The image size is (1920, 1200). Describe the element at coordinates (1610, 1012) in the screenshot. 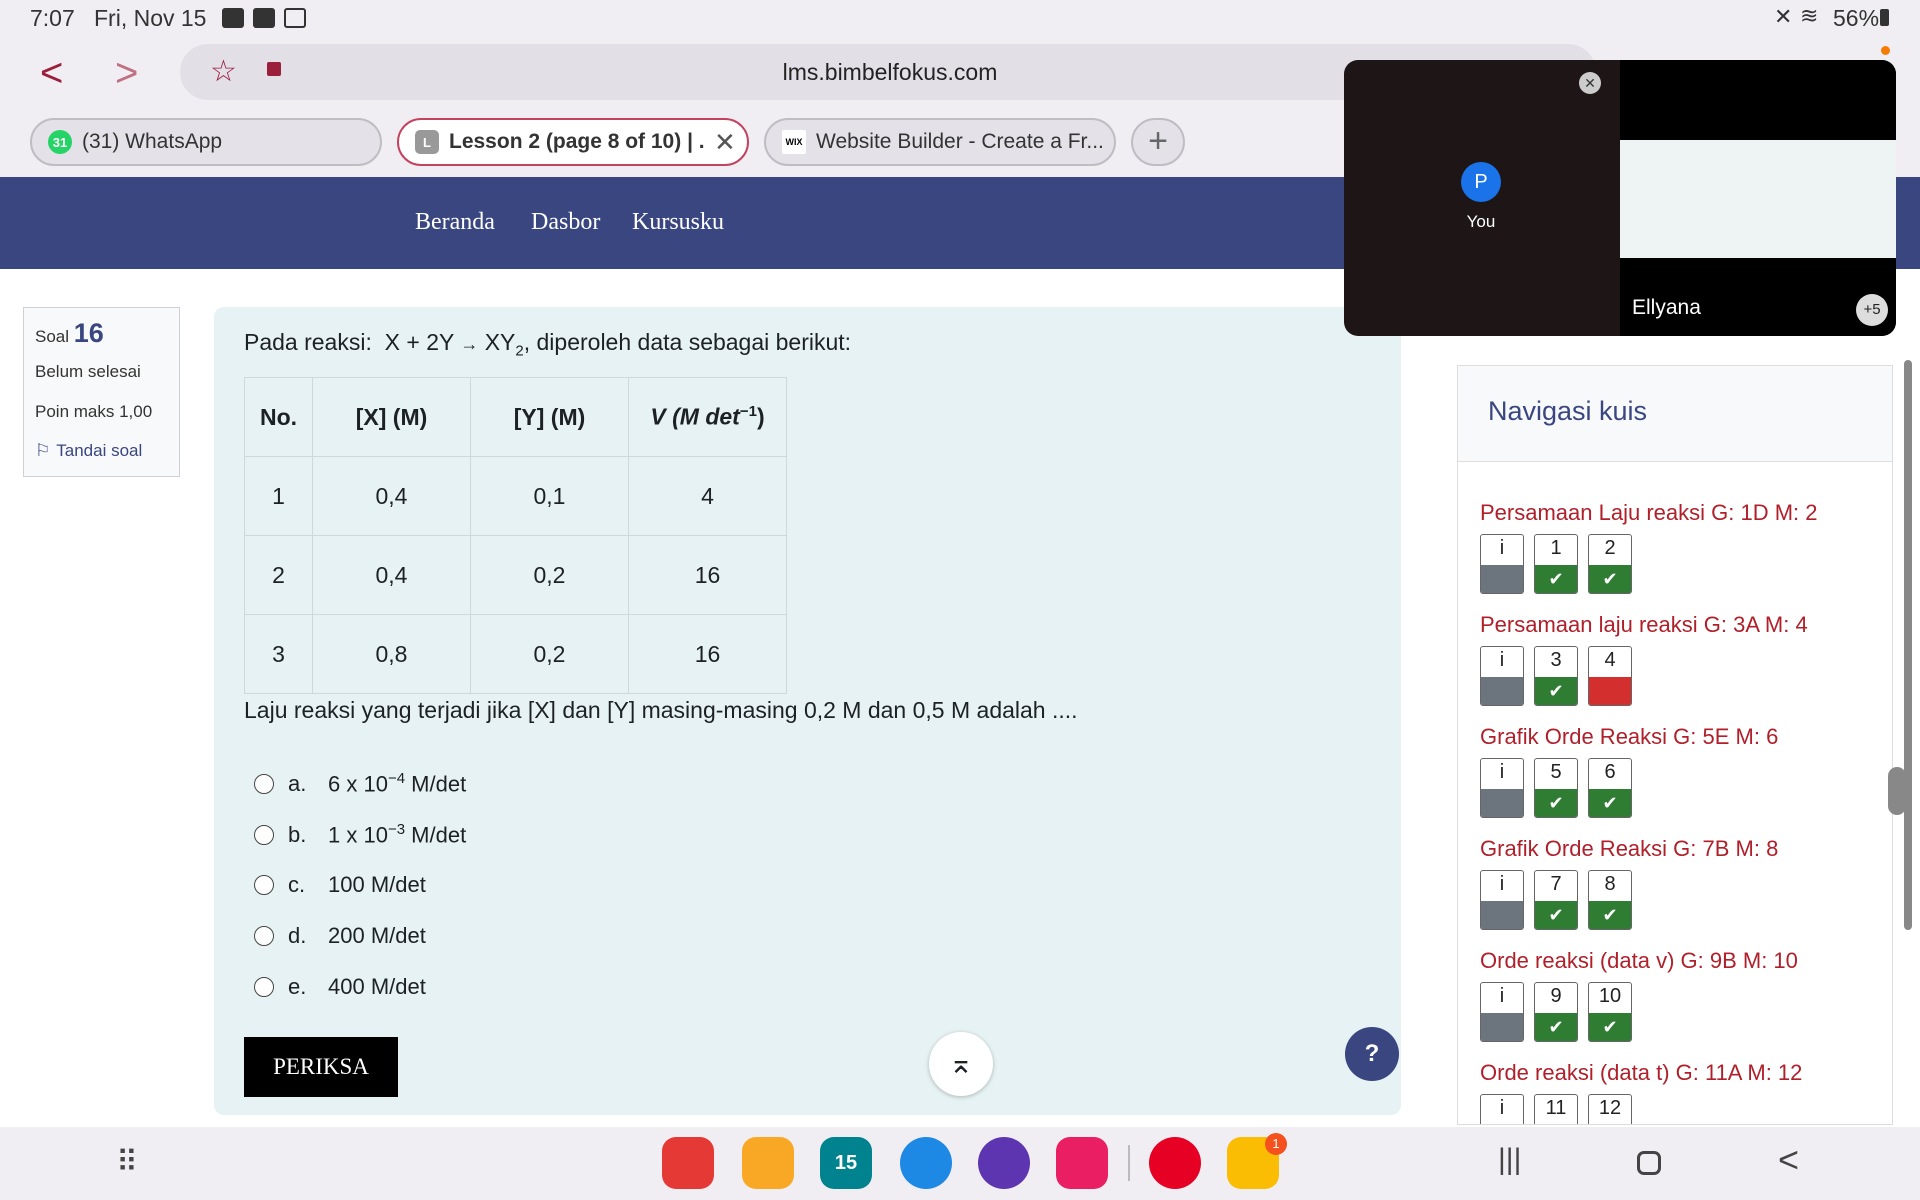

I see `quiz-question-button: 10 ✔` at that location.